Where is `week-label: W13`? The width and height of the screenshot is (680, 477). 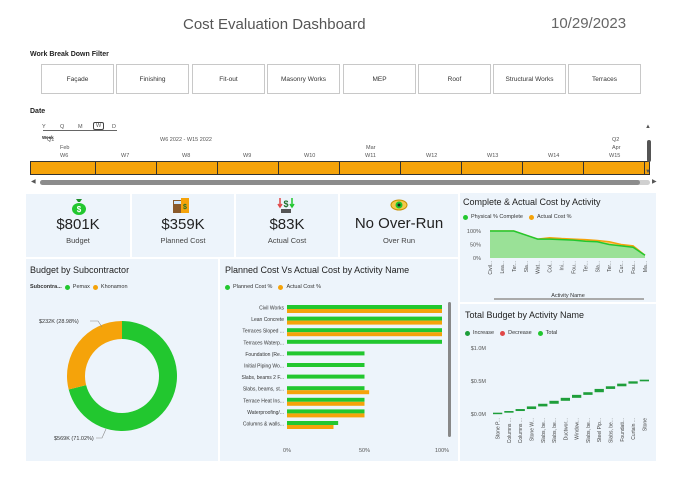
week-label: W13 is located at coordinates (493, 156).